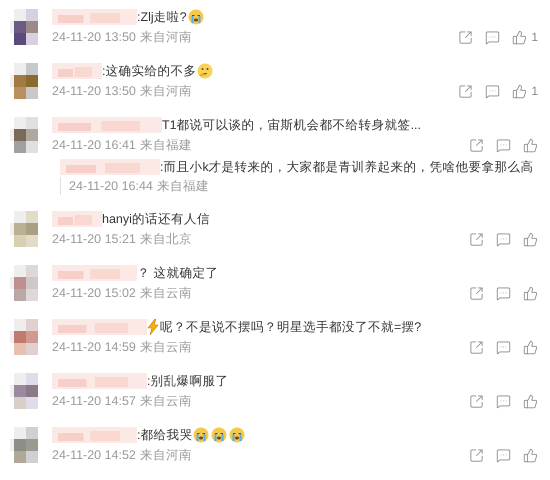 The image size is (550, 480). What do you see at coordinates (94, 145) in the screenshot?
I see `comment-time: 24-11-20 16:41` at bounding box center [94, 145].